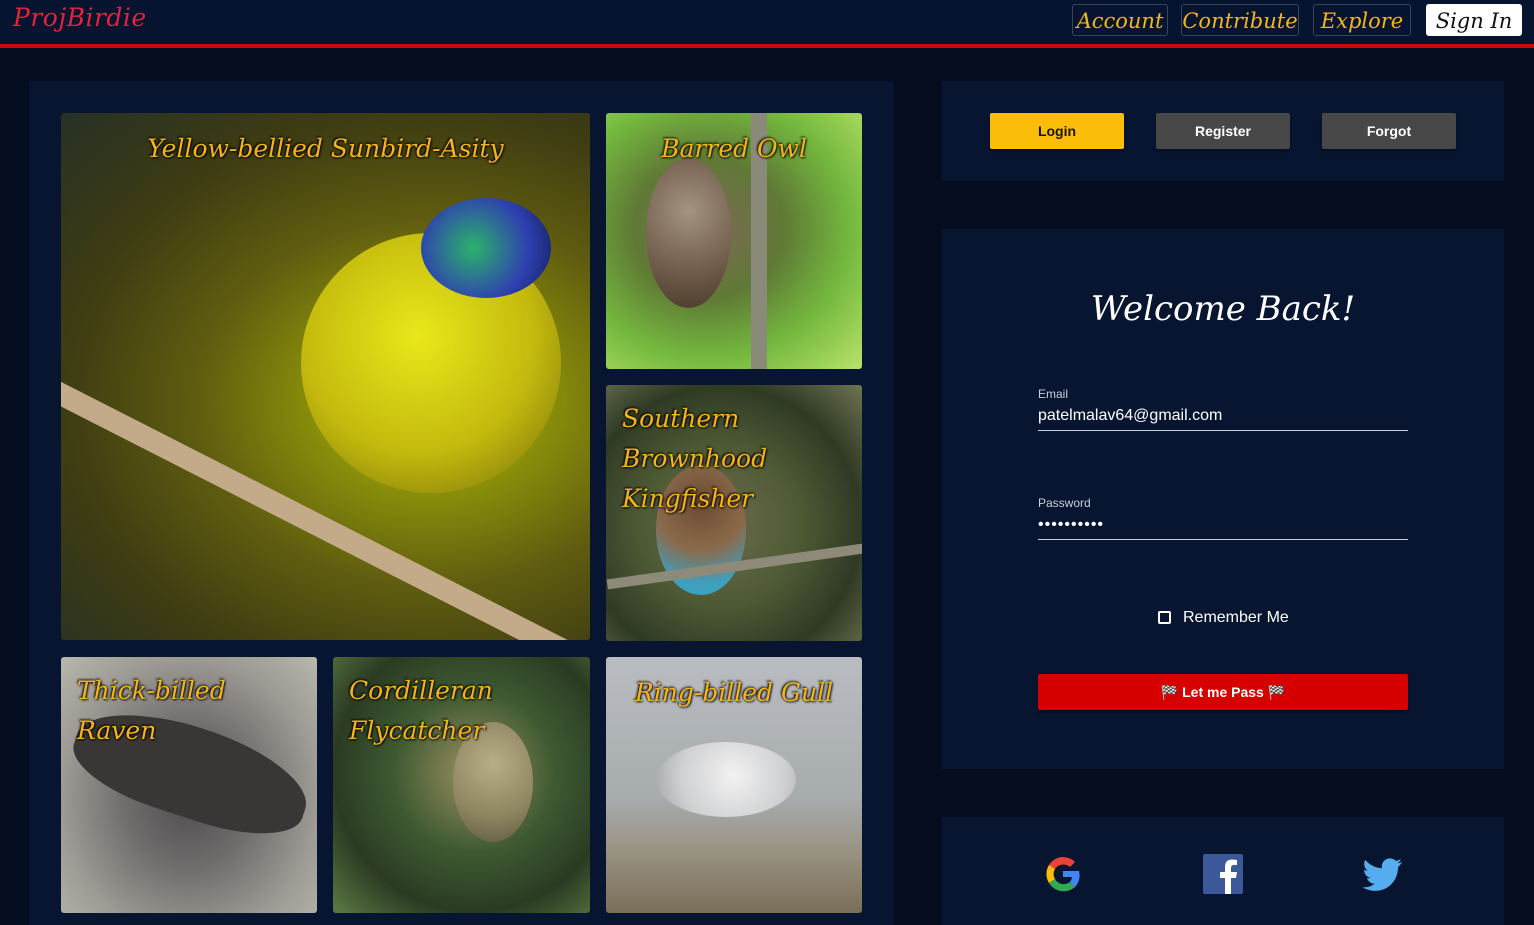 The height and width of the screenshot is (925, 1534). What do you see at coordinates (80, 17) in the screenshot?
I see `brand-logo: ProjBirdie` at bounding box center [80, 17].